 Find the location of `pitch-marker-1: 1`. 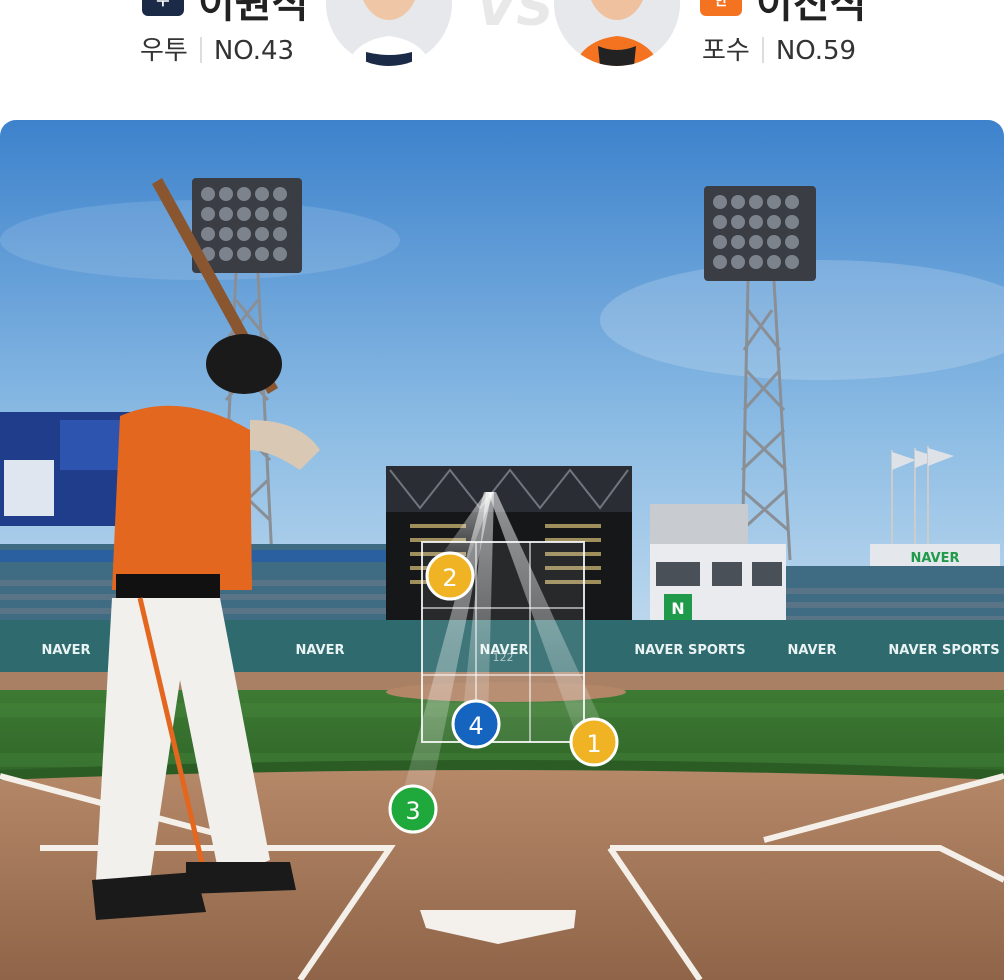

pitch-marker-1: 1 is located at coordinates (594, 742).